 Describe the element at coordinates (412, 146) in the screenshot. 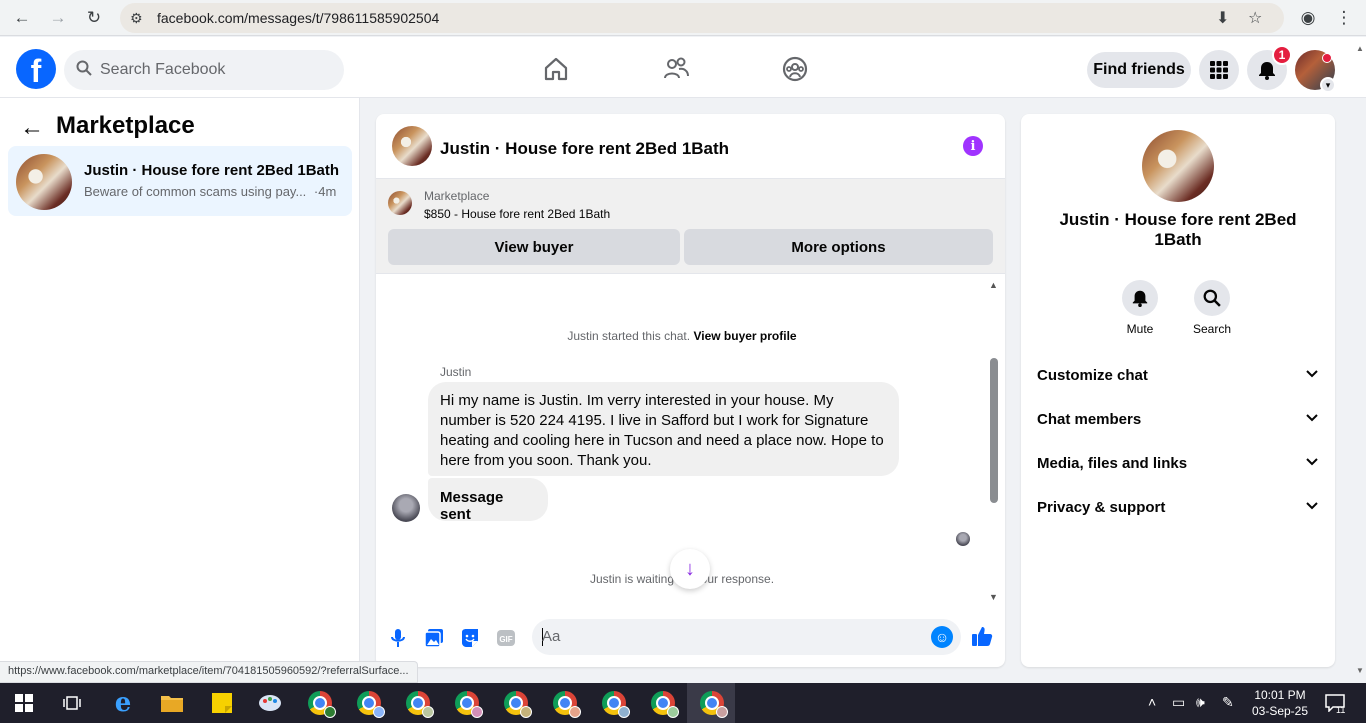

I see `chat-listing-thumbnail` at that location.